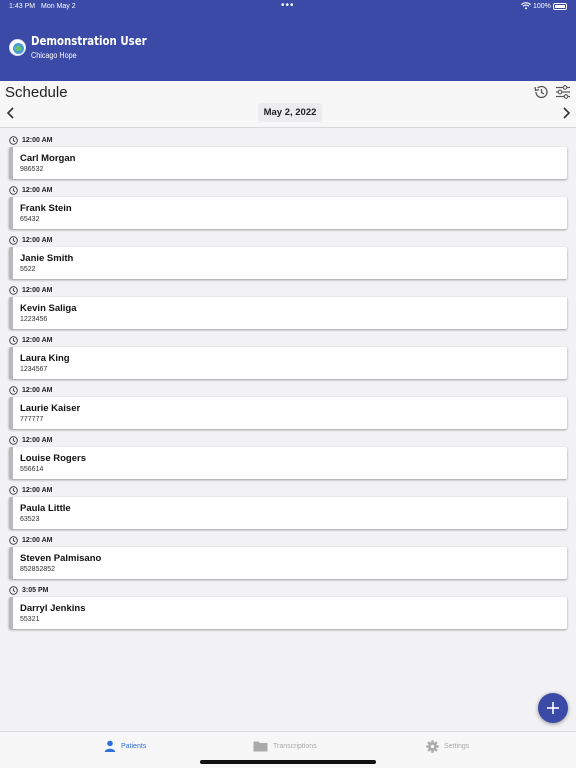  I want to click on patient-name: Steven Palmisano, so click(61, 558).